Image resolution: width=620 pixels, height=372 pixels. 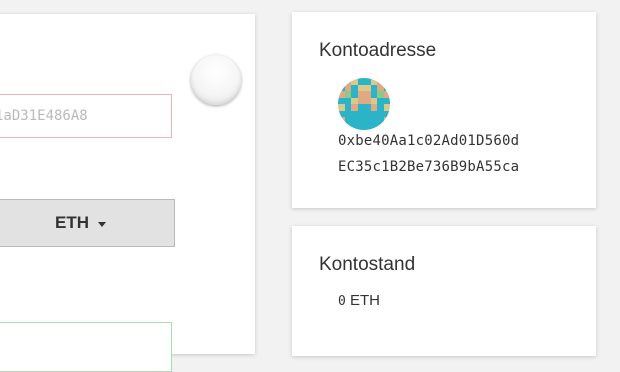 I want to click on balance-amount: 0, so click(x=342, y=301).